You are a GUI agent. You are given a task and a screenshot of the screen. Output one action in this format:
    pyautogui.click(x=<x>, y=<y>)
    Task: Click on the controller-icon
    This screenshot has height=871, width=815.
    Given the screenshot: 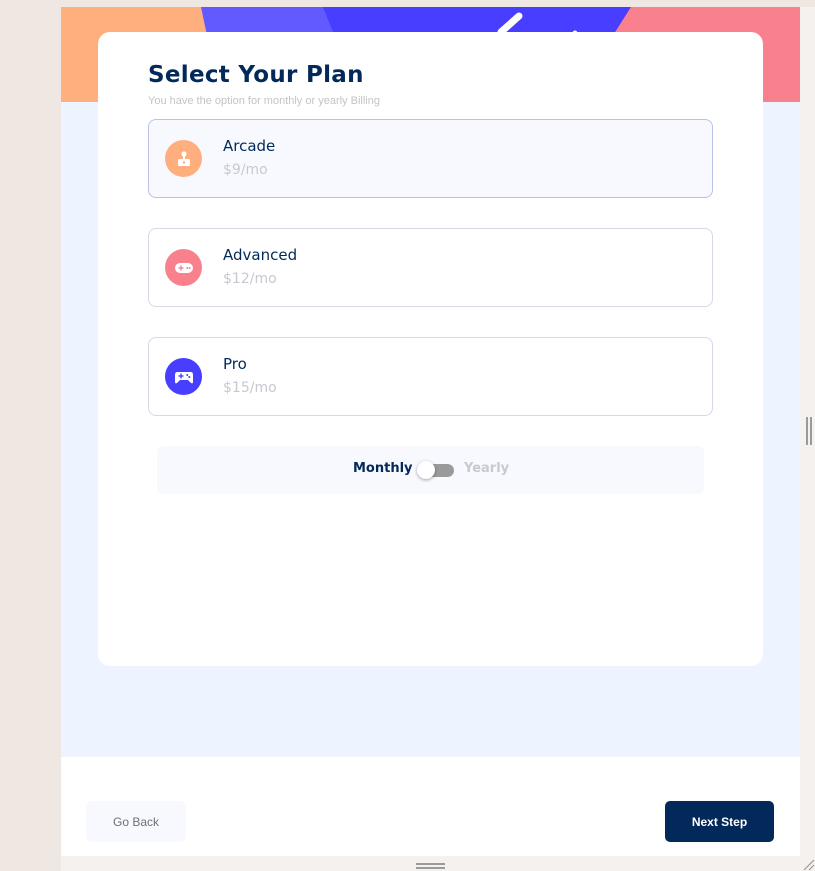 What is the action you would take?
    pyautogui.click(x=183, y=376)
    